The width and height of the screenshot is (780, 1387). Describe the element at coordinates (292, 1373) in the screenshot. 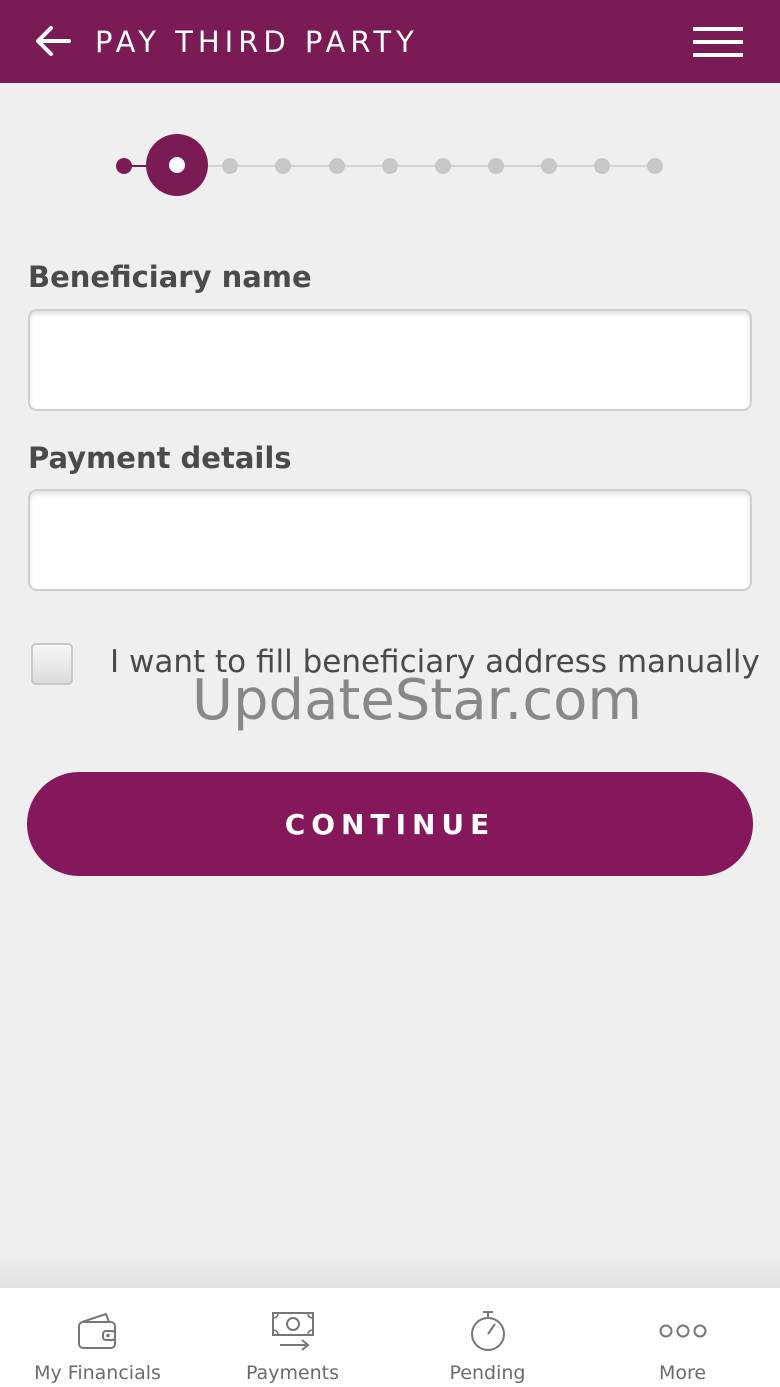

I see `nav-label: Payments` at that location.